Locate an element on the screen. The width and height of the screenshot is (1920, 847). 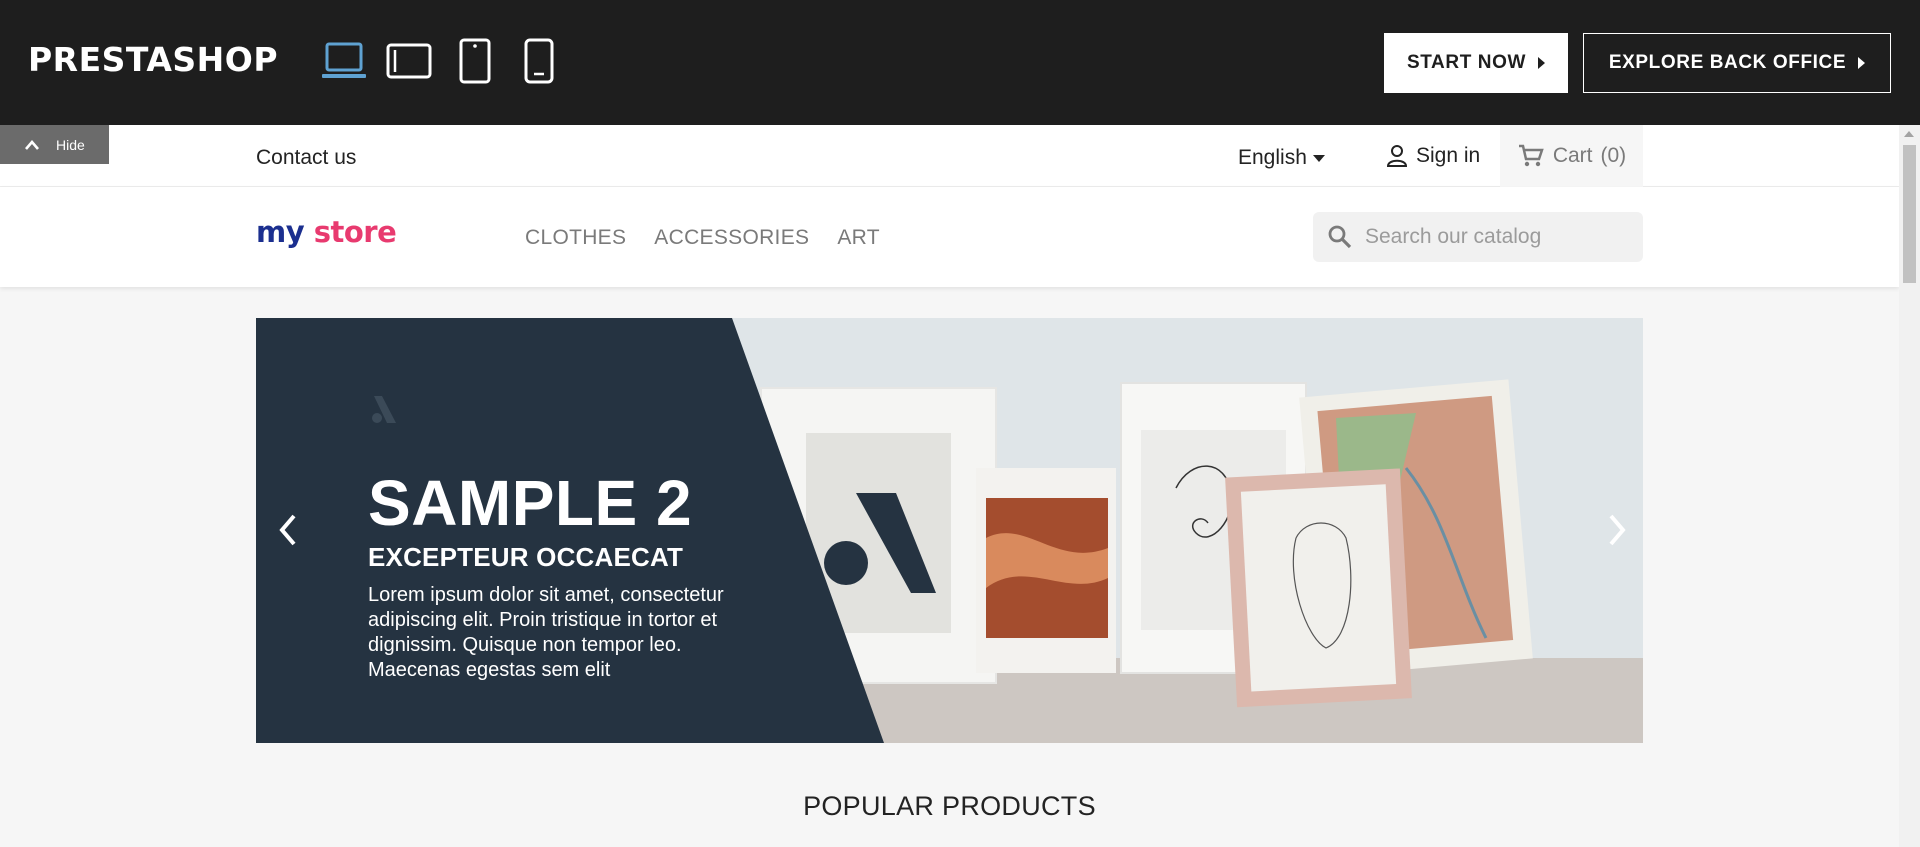
chevron-right-icon is located at coordinates (1617, 530).